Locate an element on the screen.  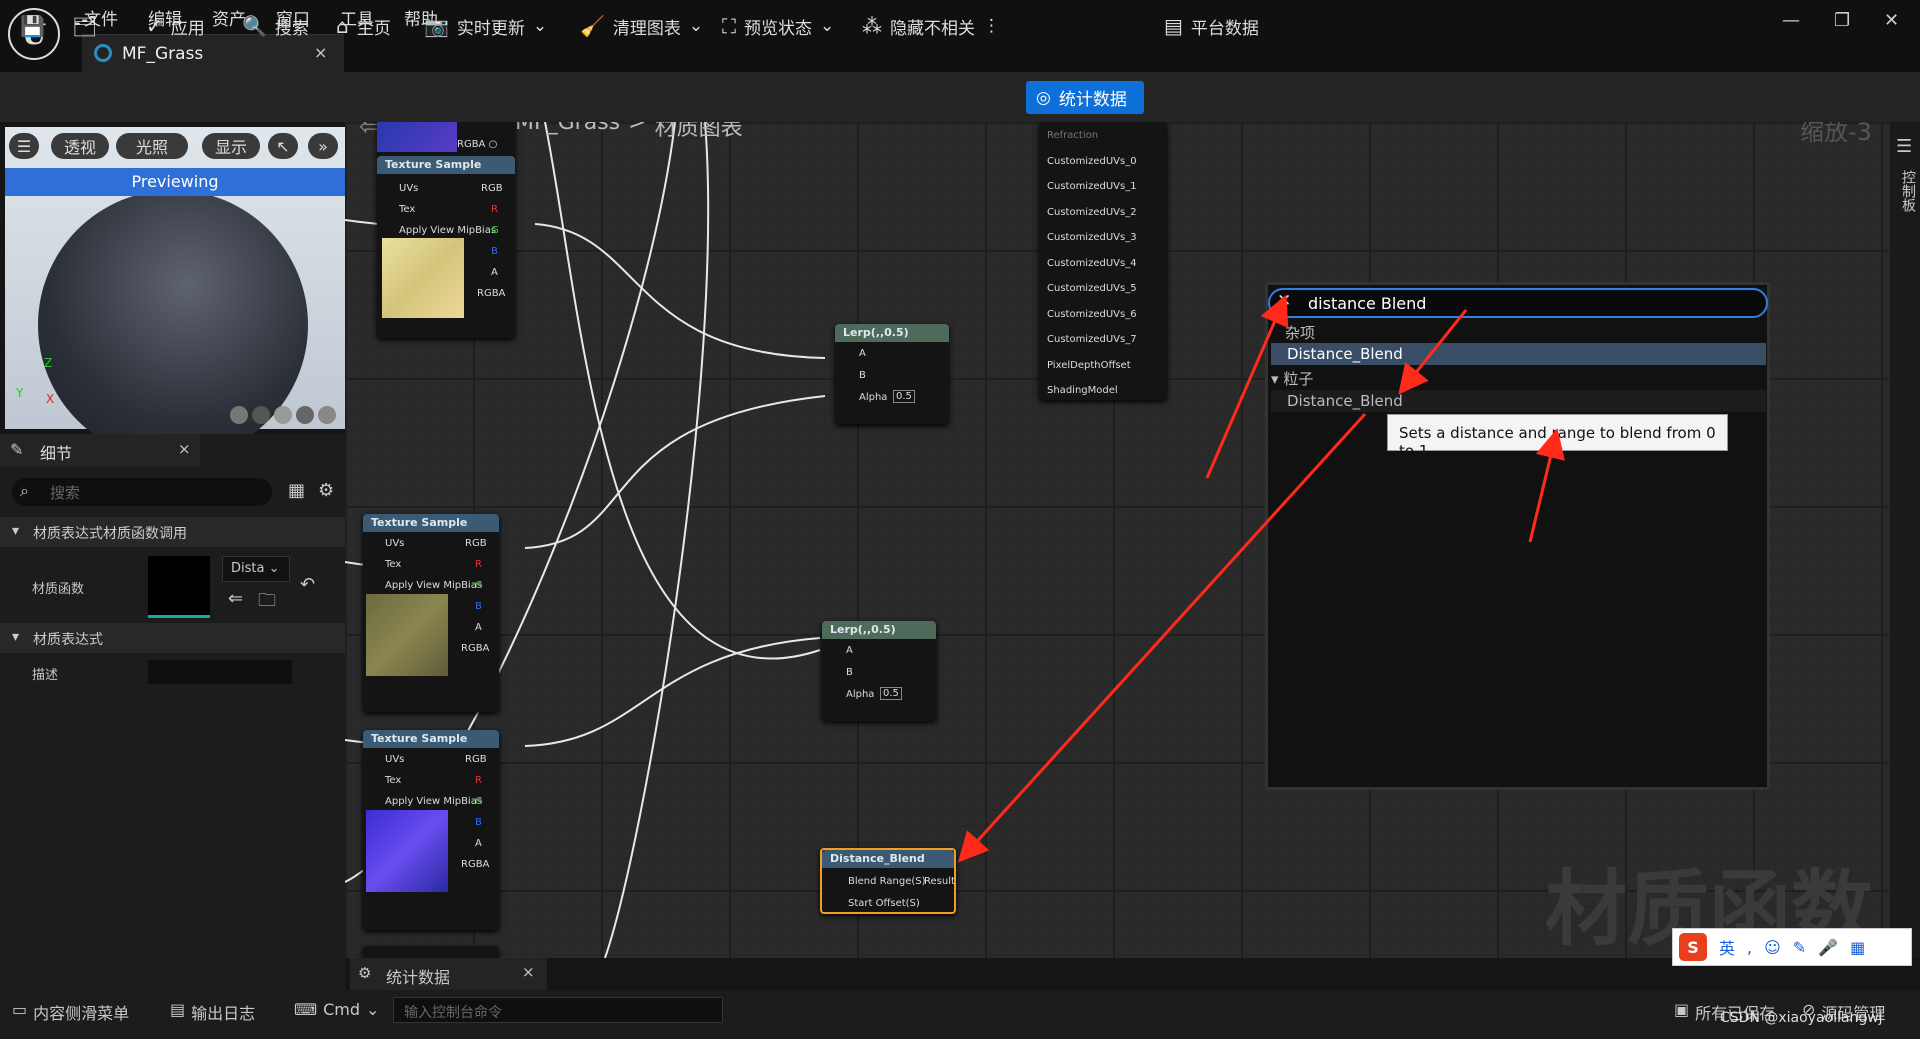
ime-toolbar: S 英 , ☺ ✎ 🎤 ▦ is located at coordinates (1792, 947).